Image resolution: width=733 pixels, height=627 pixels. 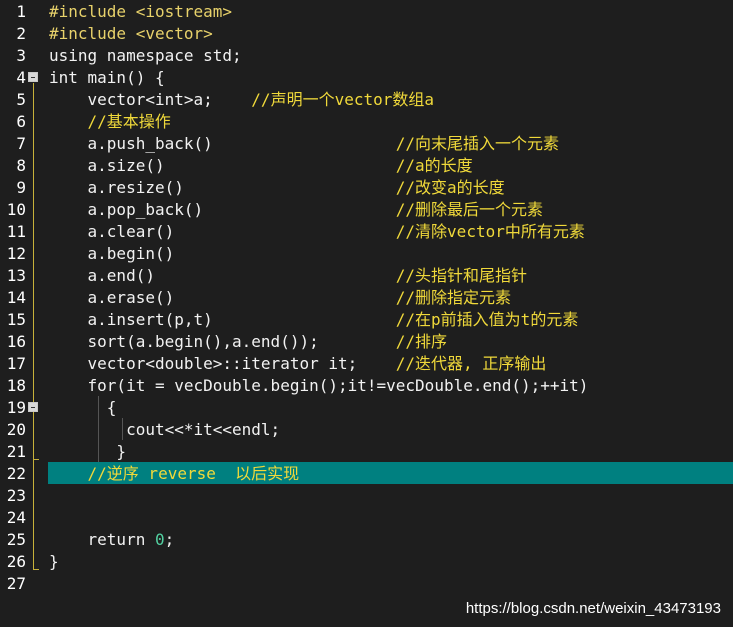 I want to click on code-token: int main() {, so click(x=107, y=77).